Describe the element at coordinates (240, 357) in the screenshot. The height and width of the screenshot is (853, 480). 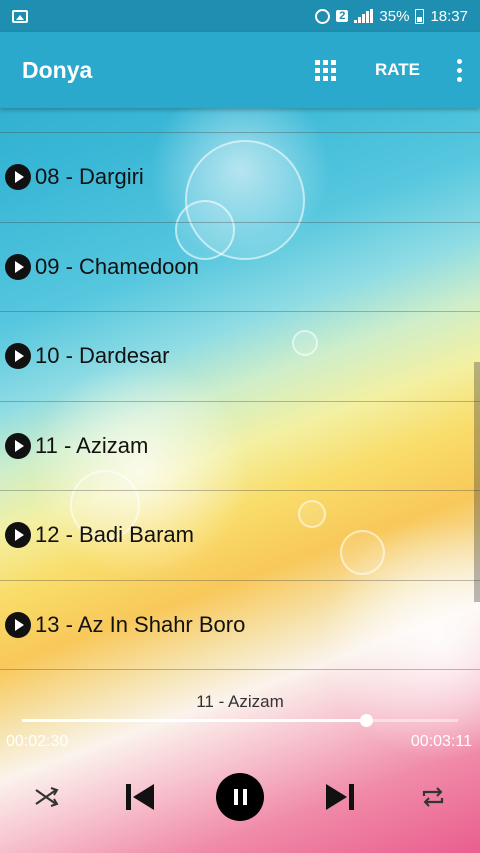
I see `song-row: 10 - Dardesar` at that location.